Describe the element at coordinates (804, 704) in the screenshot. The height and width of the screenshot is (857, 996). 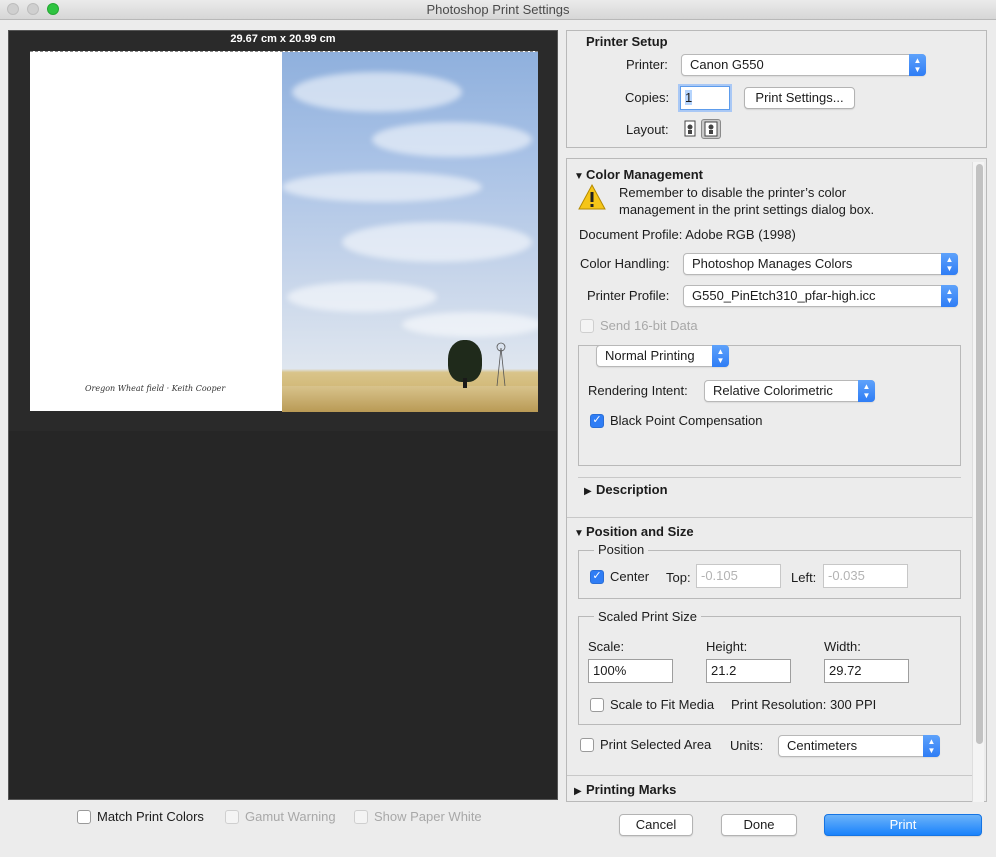
I see `print-resolution-text: Print Resolution: 300 PPI` at that location.